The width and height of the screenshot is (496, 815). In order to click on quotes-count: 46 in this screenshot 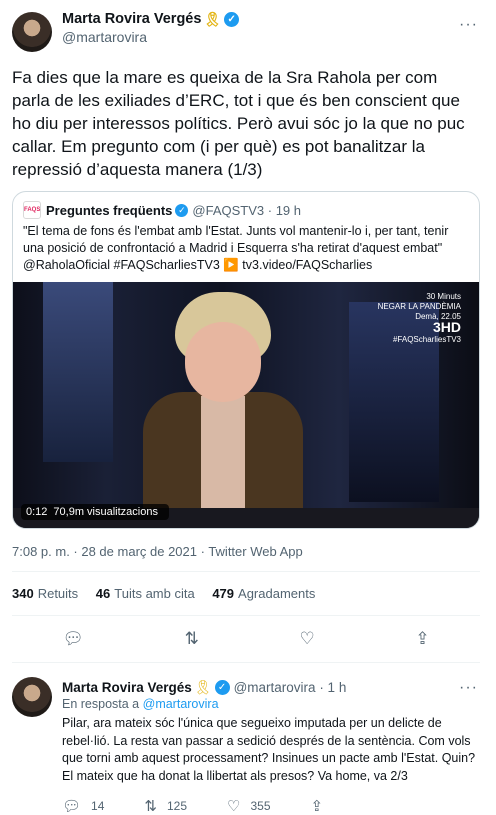, I will do `click(103, 593)`.